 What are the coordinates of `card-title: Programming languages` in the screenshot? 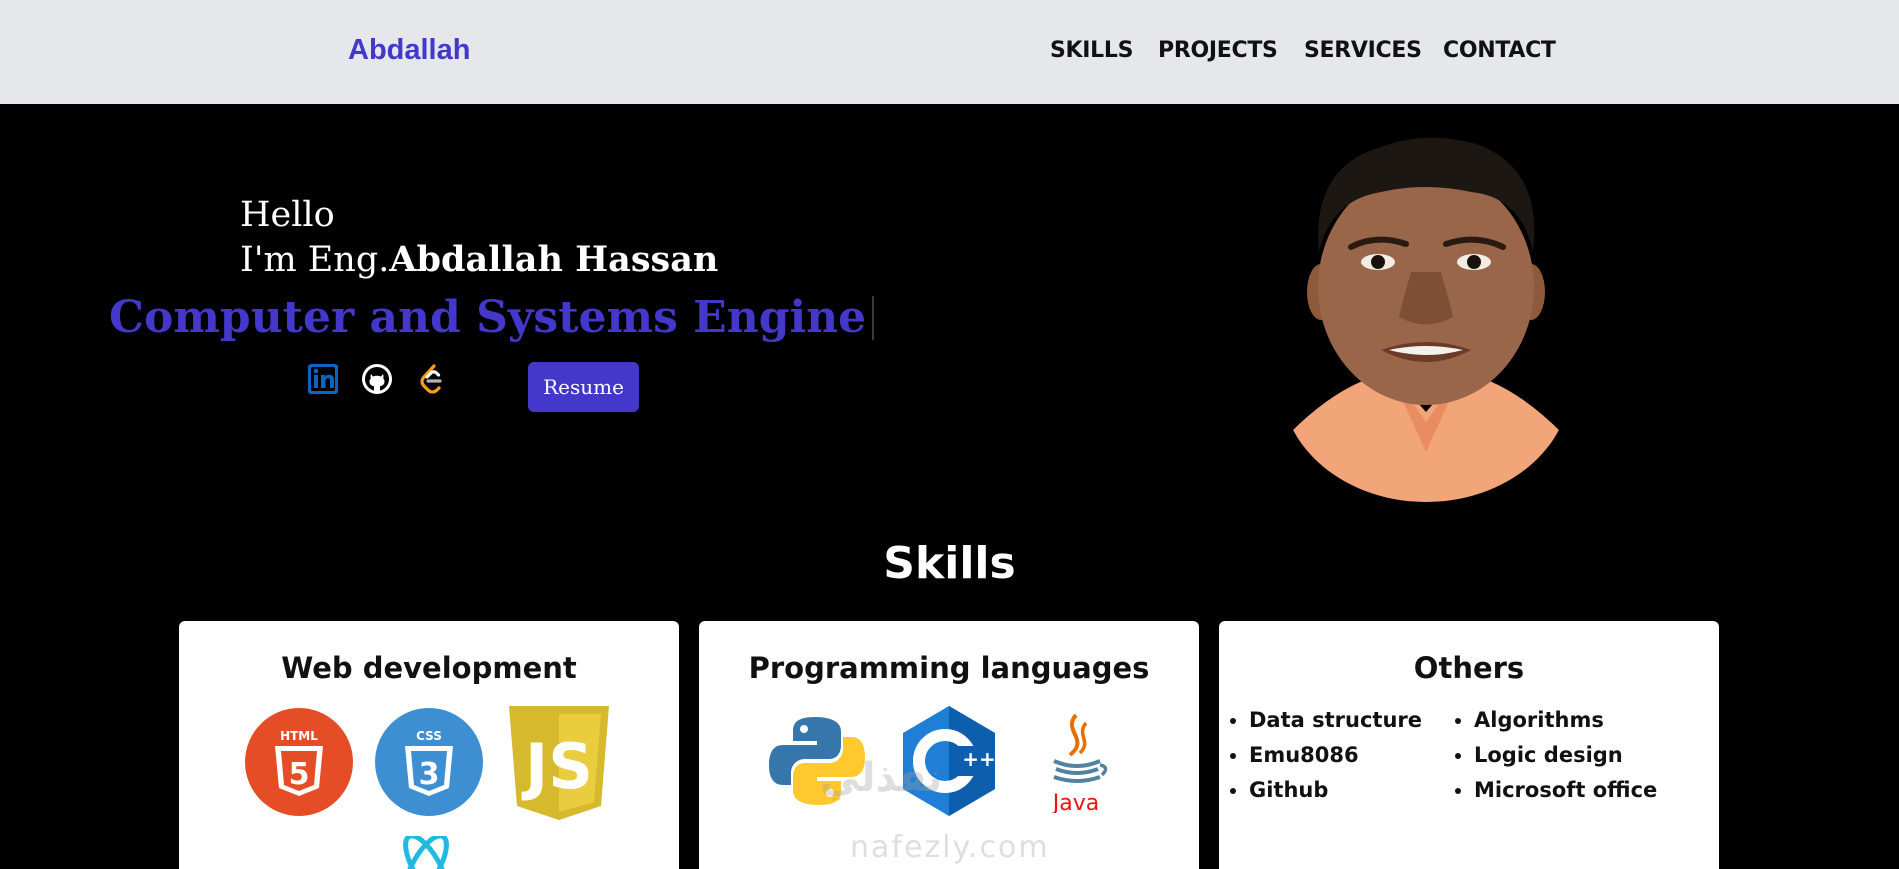 It's located at (949, 668).